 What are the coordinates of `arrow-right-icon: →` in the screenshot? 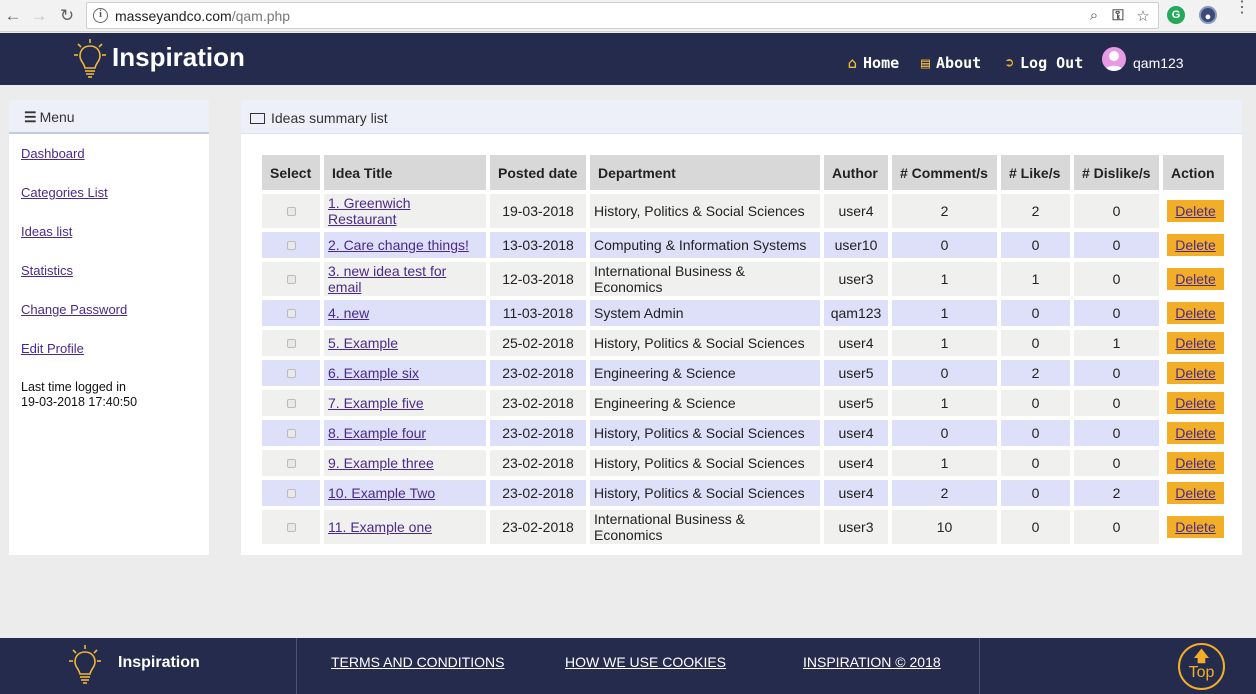 It's located at (39, 16).